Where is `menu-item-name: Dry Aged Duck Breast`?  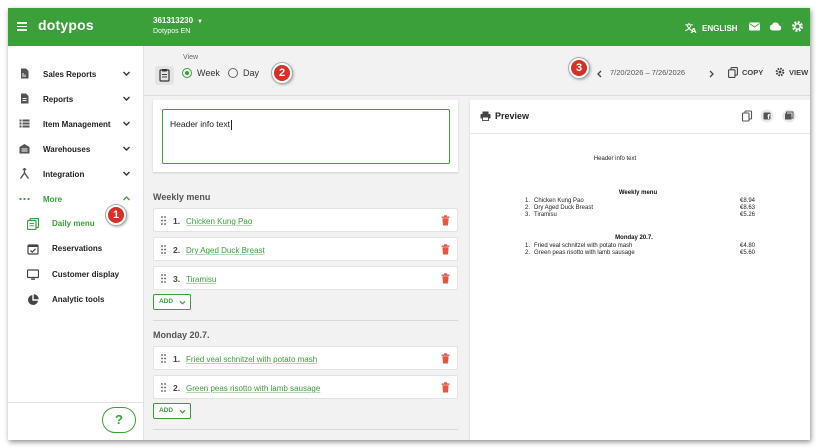 menu-item-name: Dry Aged Duck Breast is located at coordinates (225, 250).